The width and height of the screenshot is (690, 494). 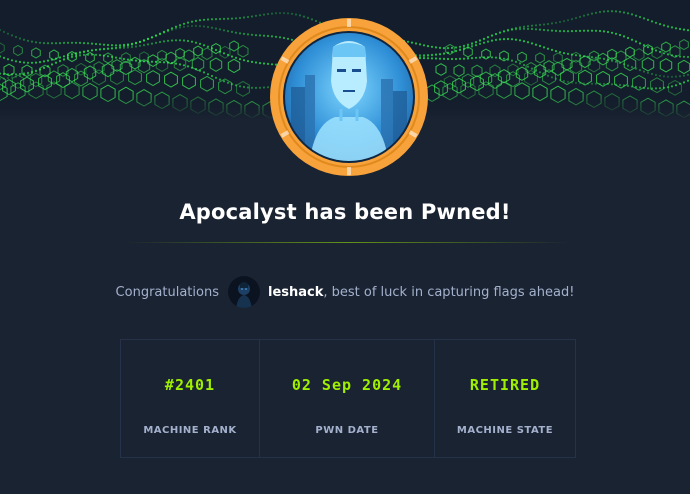 What do you see at coordinates (190, 398) in the screenshot?
I see `stat-machine-rank: #2401 MACHINE RANK` at bounding box center [190, 398].